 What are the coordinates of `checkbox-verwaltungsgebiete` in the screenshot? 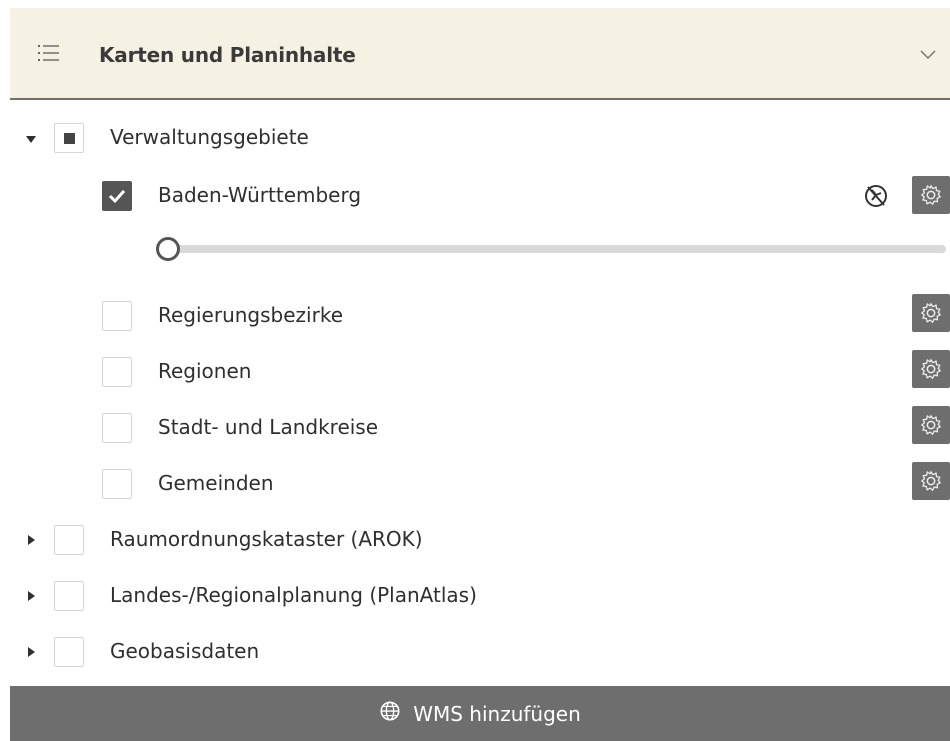 It's located at (69, 138).